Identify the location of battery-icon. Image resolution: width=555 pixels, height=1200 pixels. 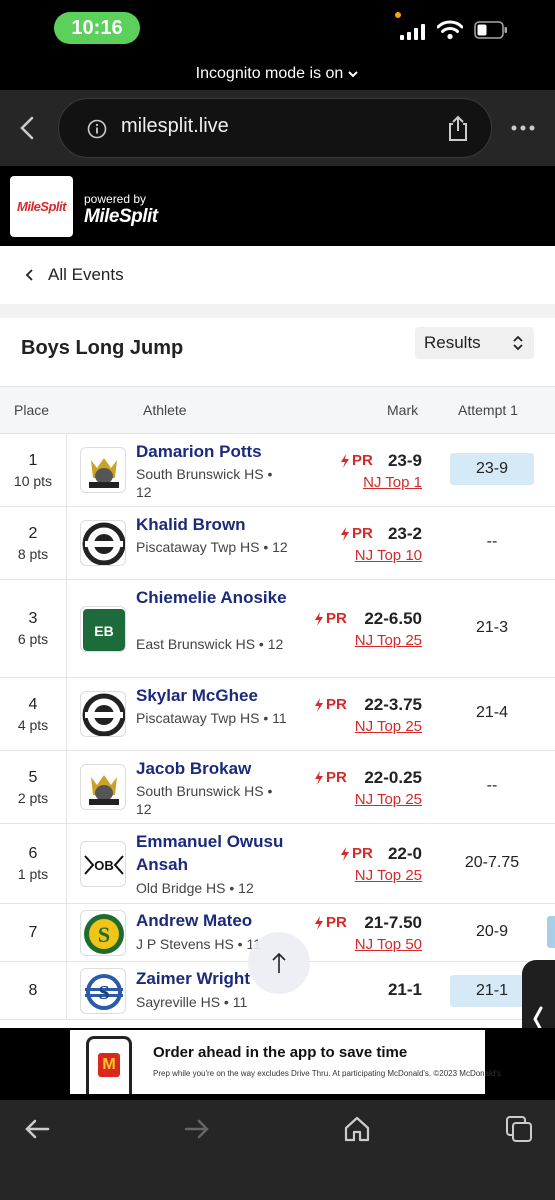
(490, 30).